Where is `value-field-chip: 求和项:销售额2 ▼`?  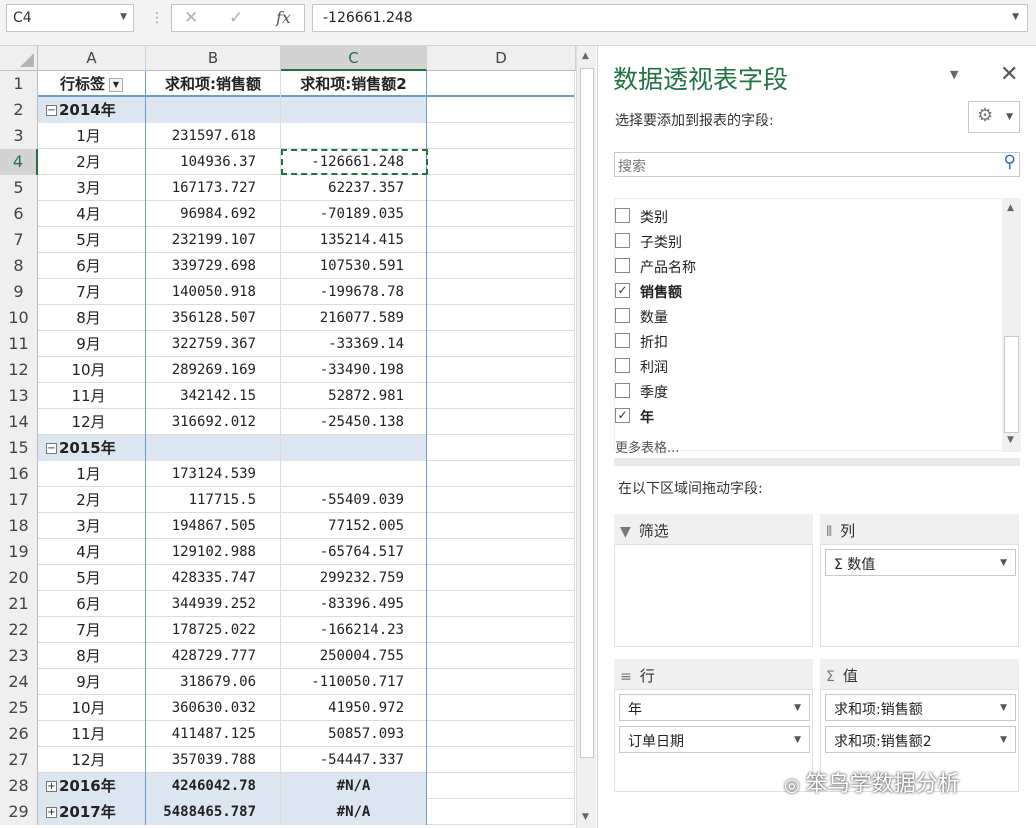 value-field-chip: 求和项:销售额2 ▼ is located at coordinates (920, 739).